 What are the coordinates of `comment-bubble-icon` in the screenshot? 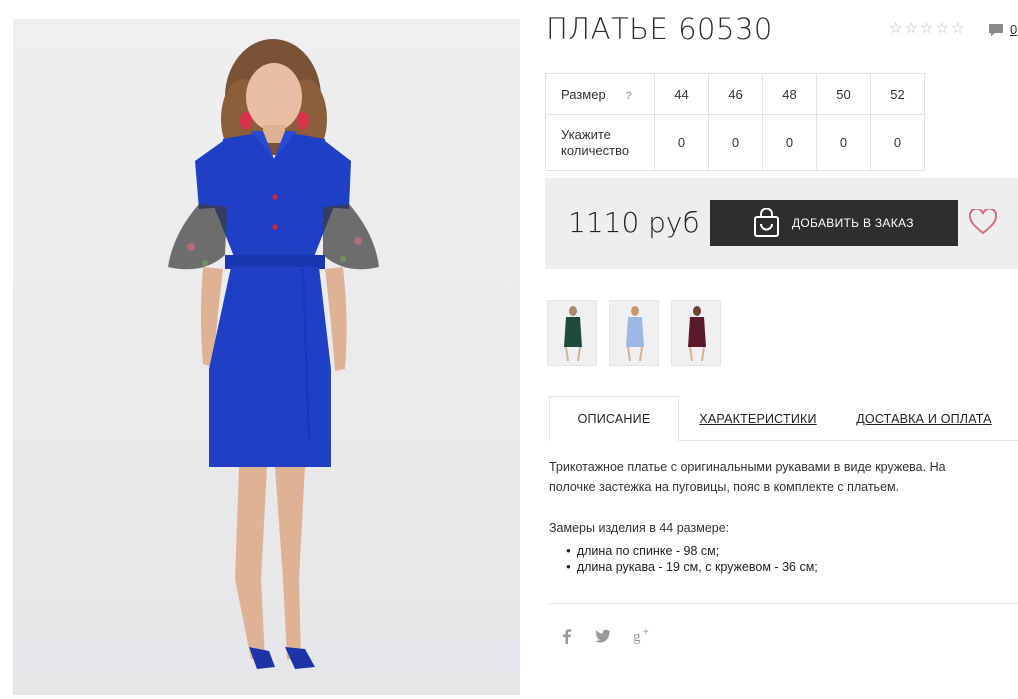 It's located at (996, 30).